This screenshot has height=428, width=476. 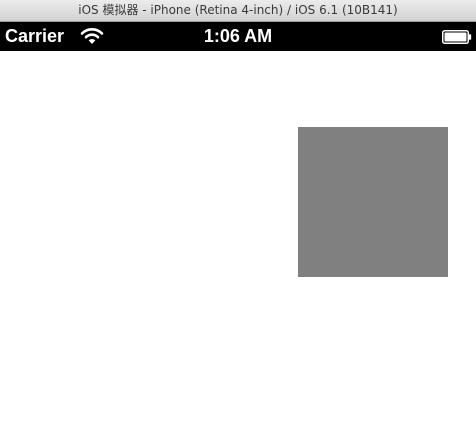 I want to click on ios-status-bar: Carrier 1:06 AM, so click(x=238, y=36).